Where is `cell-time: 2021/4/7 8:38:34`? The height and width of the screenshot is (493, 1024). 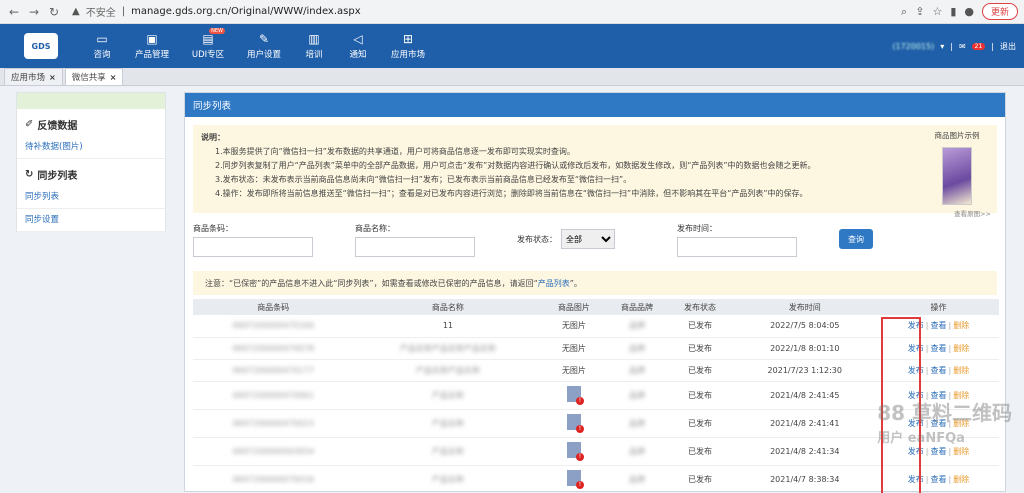
cell-time: 2021/4/7 8:38:34 is located at coordinates (805, 479).